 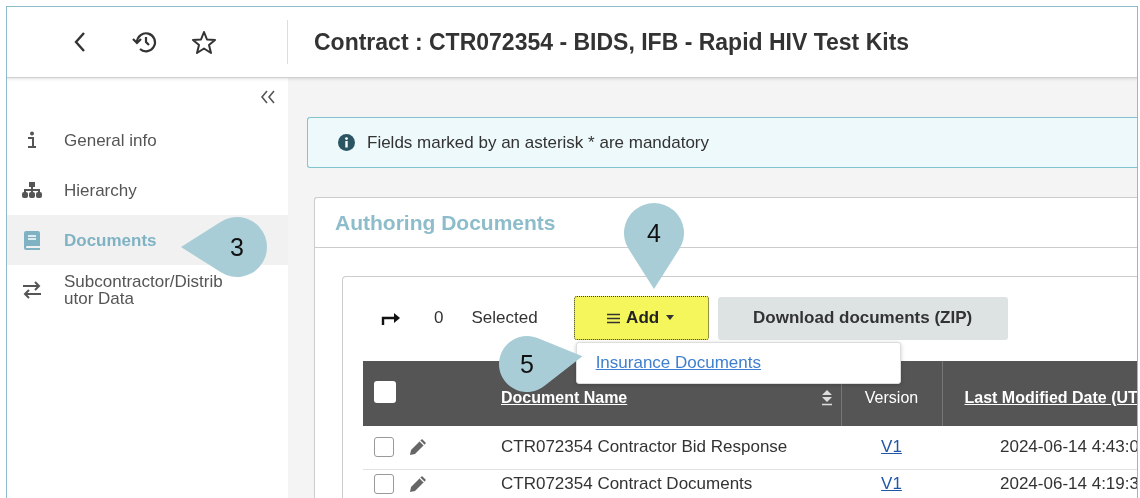 What do you see at coordinates (670, 318) in the screenshot?
I see `caret-icon` at bounding box center [670, 318].